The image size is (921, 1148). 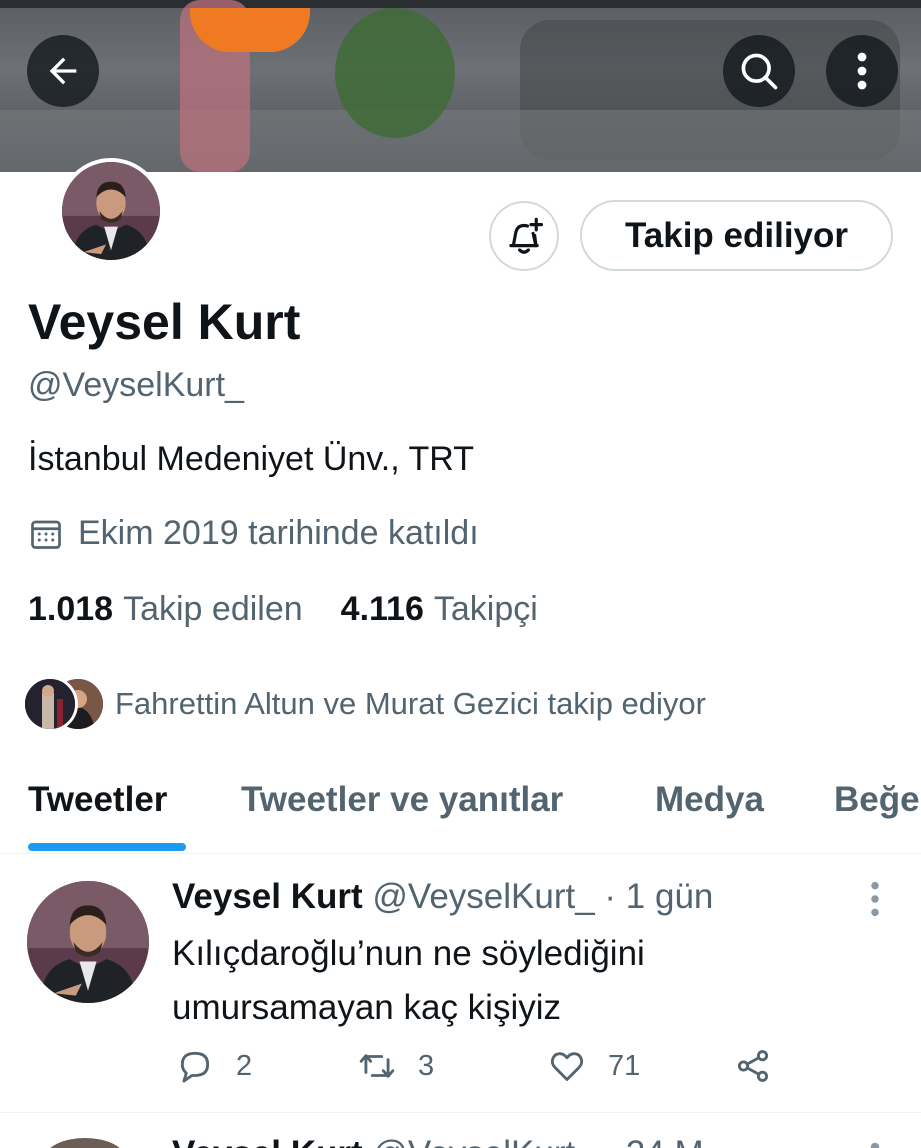 I want to click on profile-handle: @VeyselKurt_, so click(x=136, y=385).